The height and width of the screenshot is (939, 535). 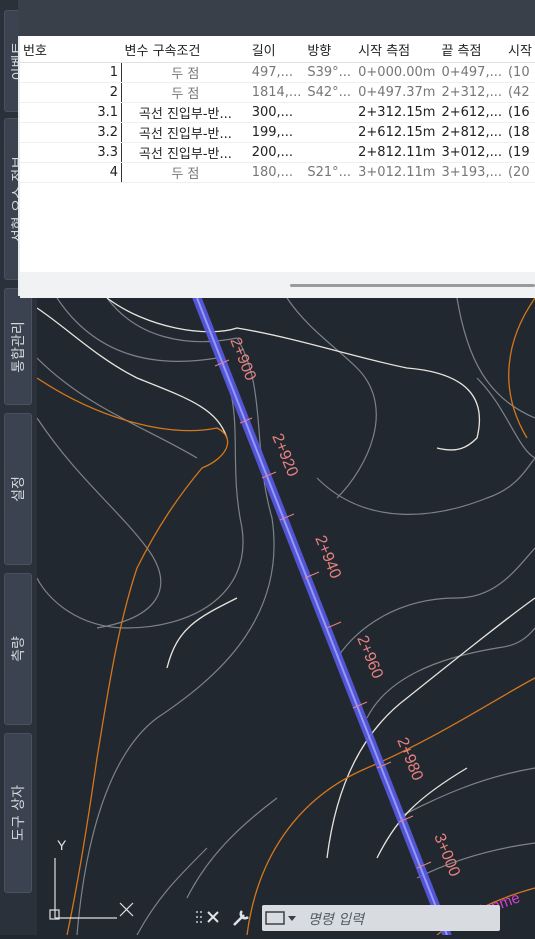 What do you see at coordinates (336, 920) in the screenshot?
I see `command-input-placeholder: 명령 입력` at bounding box center [336, 920].